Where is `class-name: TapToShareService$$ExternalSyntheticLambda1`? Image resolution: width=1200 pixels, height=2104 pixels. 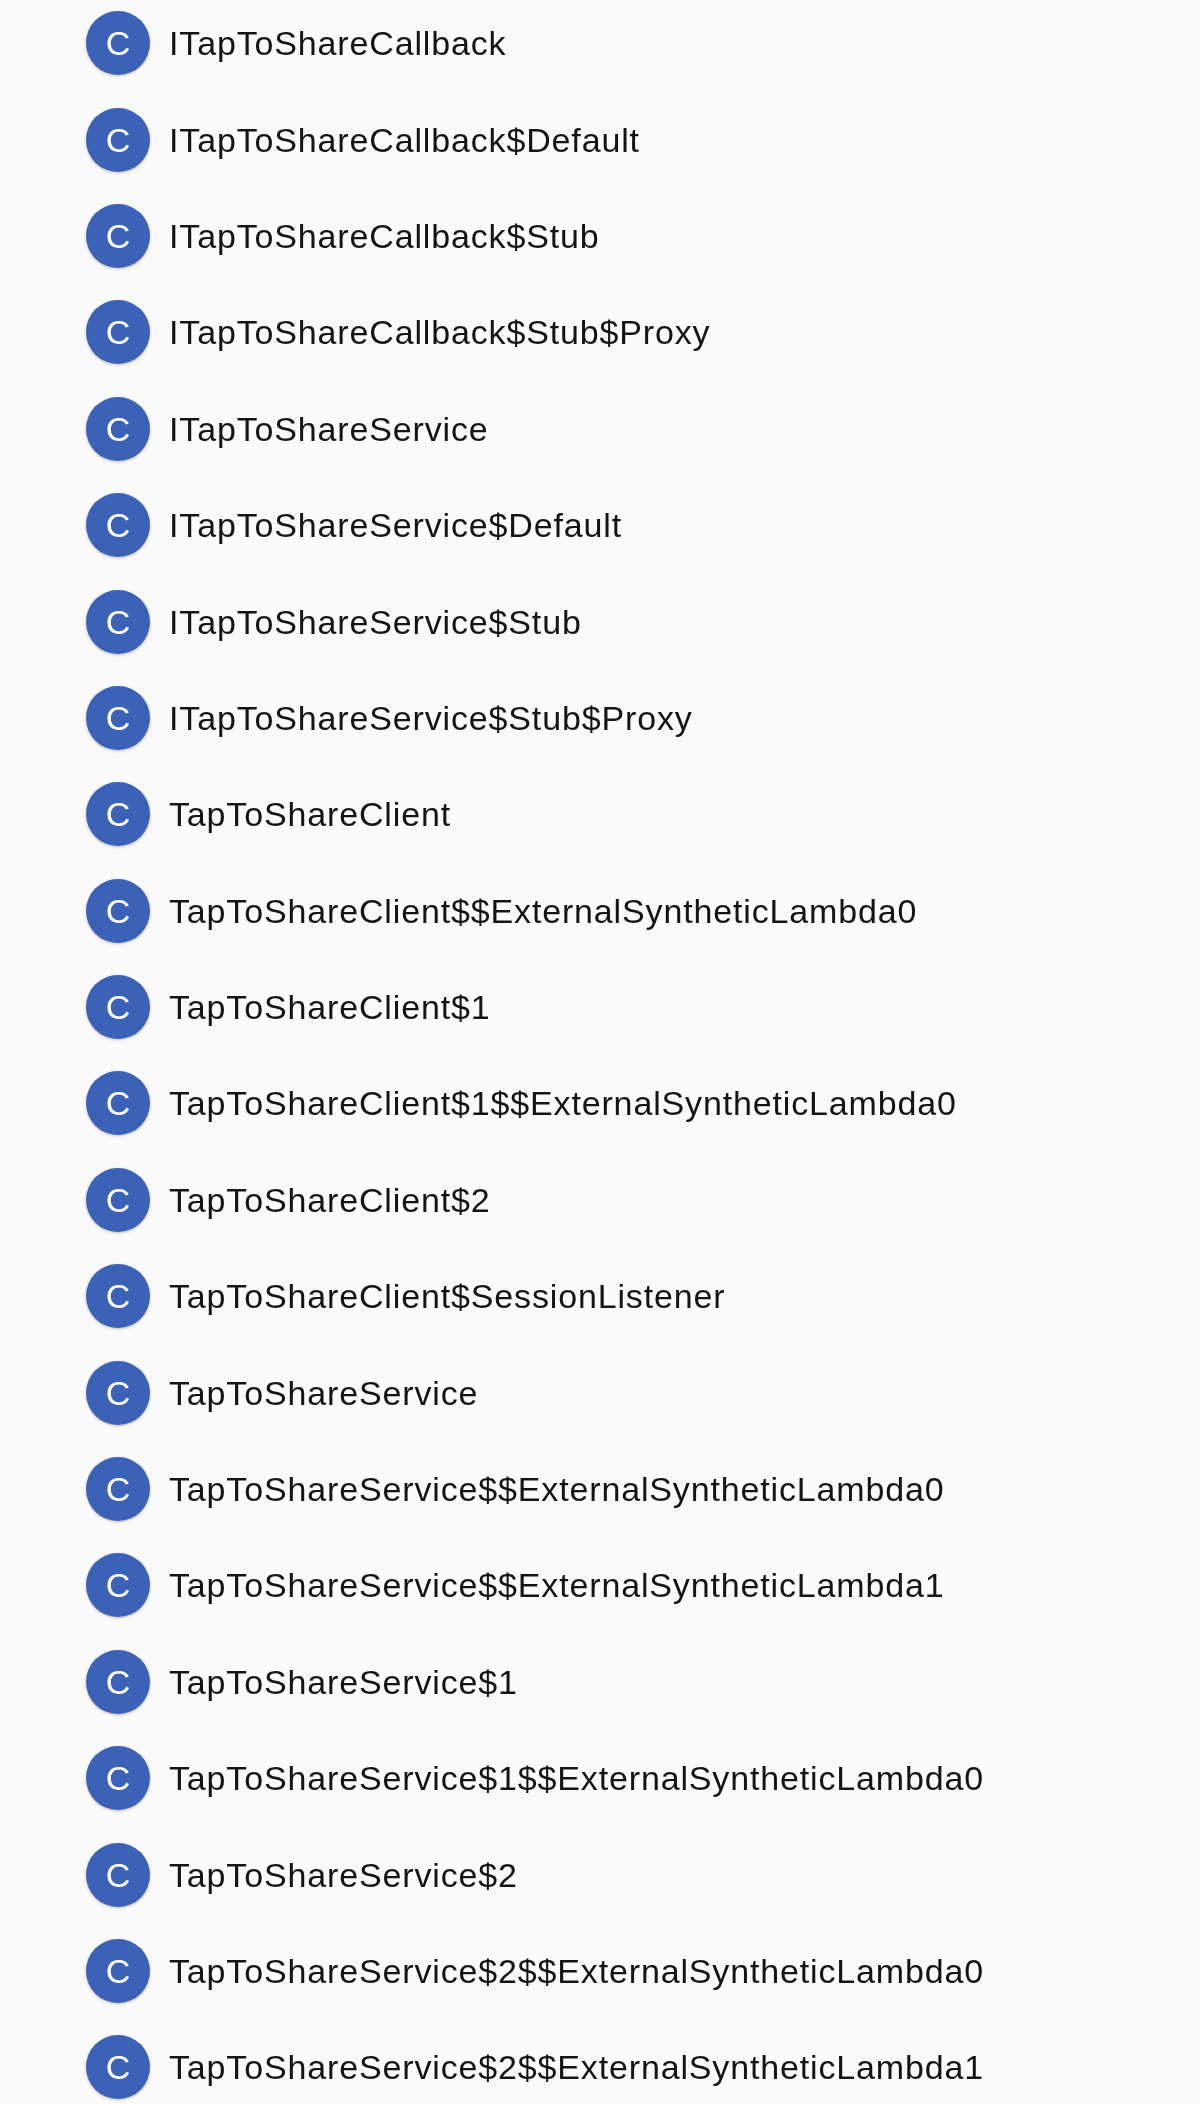
class-name: TapToShareService$$ExternalSyntheticLambda1 is located at coordinates (557, 1585).